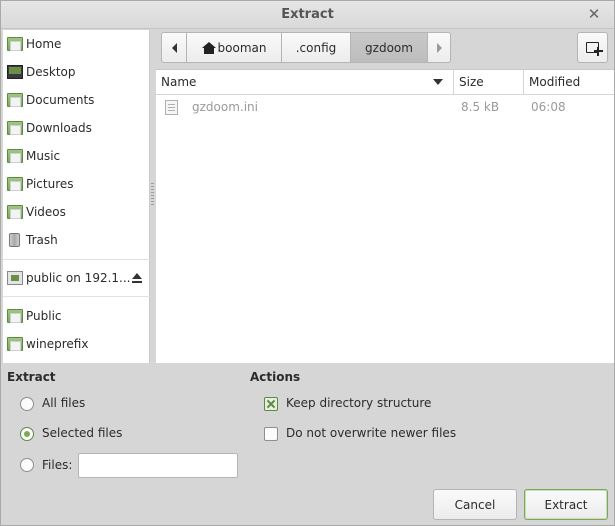 The width and height of the screenshot is (615, 526). I want to click on cancel-button: Cancel, so click(475, 504).